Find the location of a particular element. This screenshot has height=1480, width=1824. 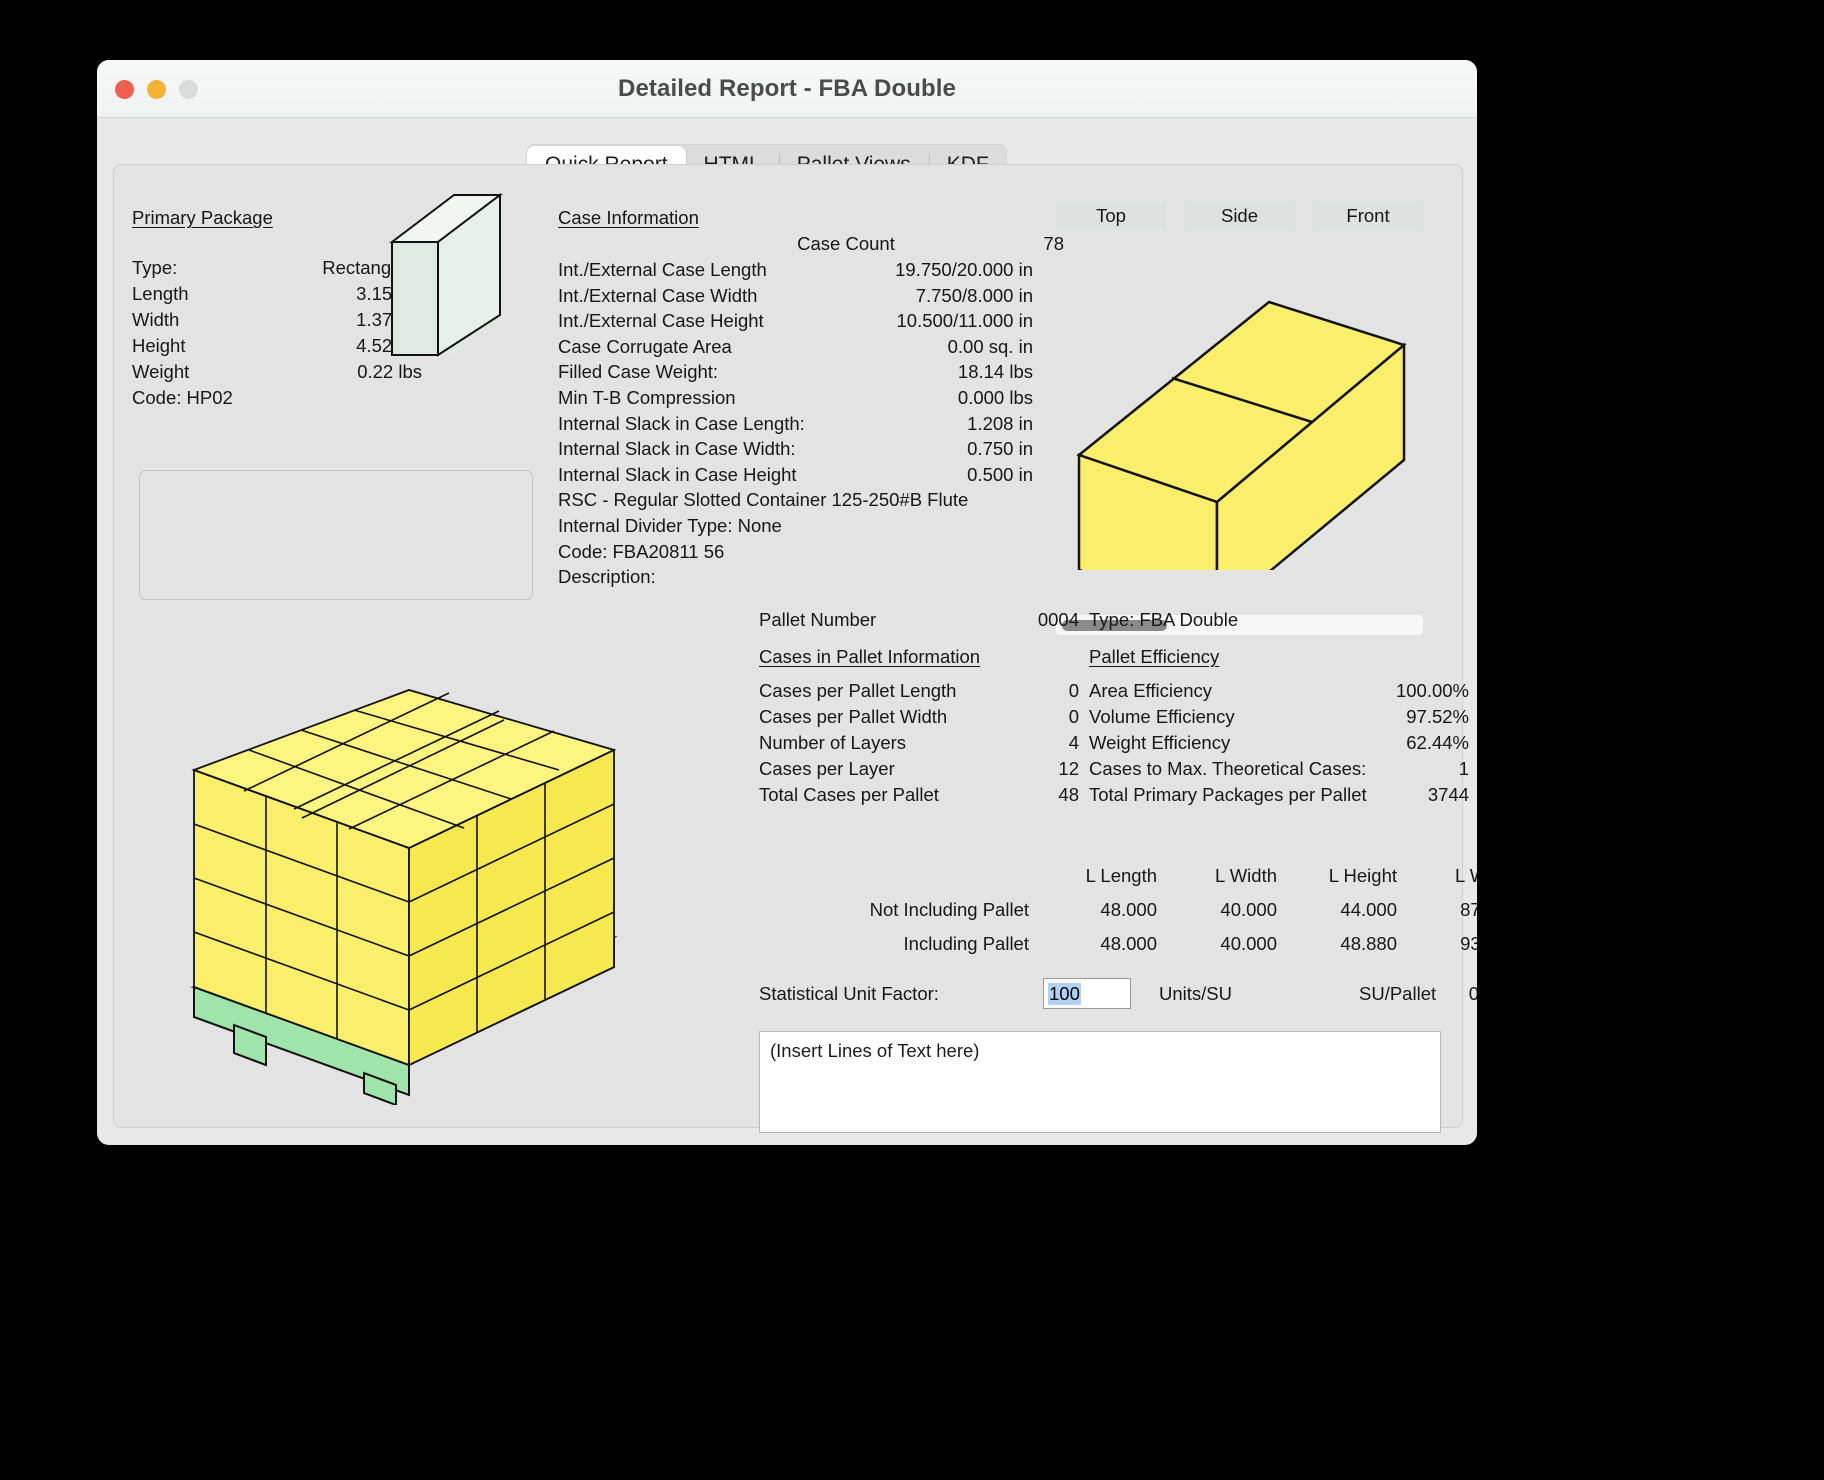

case-divider-text: Internal Divider Type: None is located at coordinates (670, 525).